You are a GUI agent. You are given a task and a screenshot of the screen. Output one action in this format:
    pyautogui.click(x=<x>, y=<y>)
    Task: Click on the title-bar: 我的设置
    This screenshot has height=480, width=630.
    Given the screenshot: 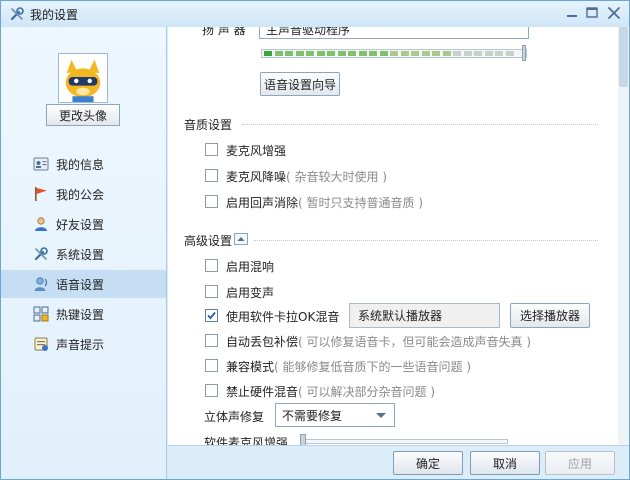 What is the action you would take?
    pyautogui.click(x=315, y=14)
    